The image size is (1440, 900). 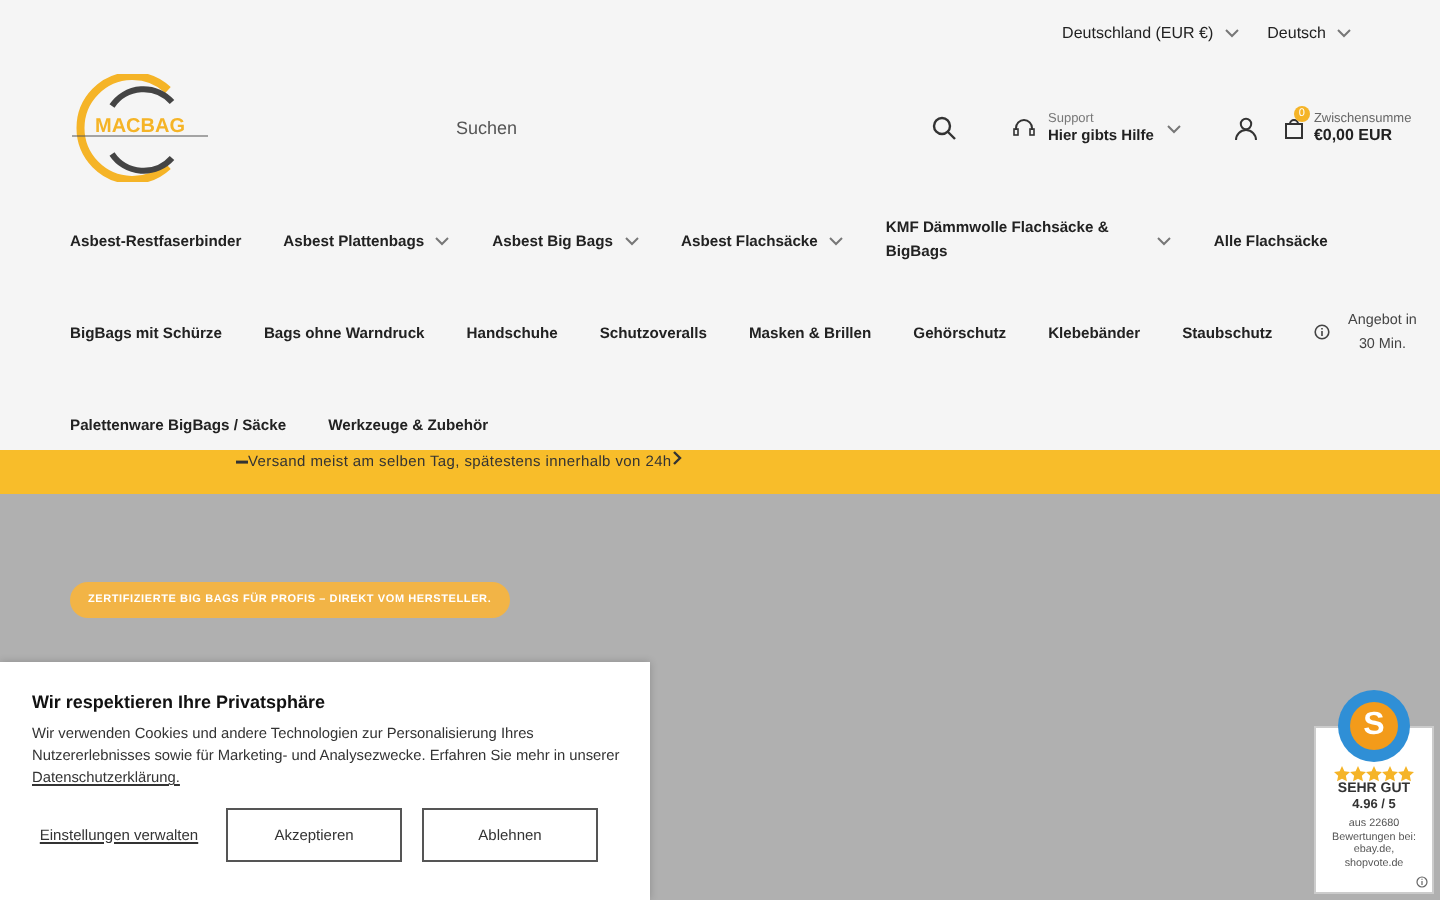 I want to click on subtotal-value: €0,00 EUR, so click(x=1354, y=135).